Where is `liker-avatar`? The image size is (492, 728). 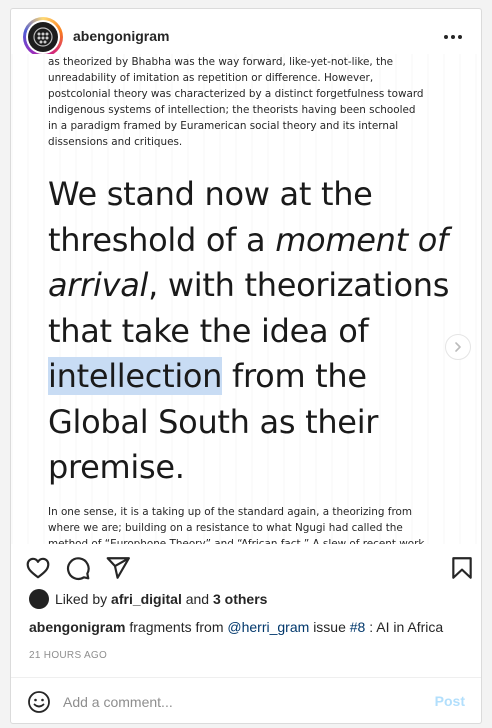 liker-avatar is located at coordinates (39, 599).